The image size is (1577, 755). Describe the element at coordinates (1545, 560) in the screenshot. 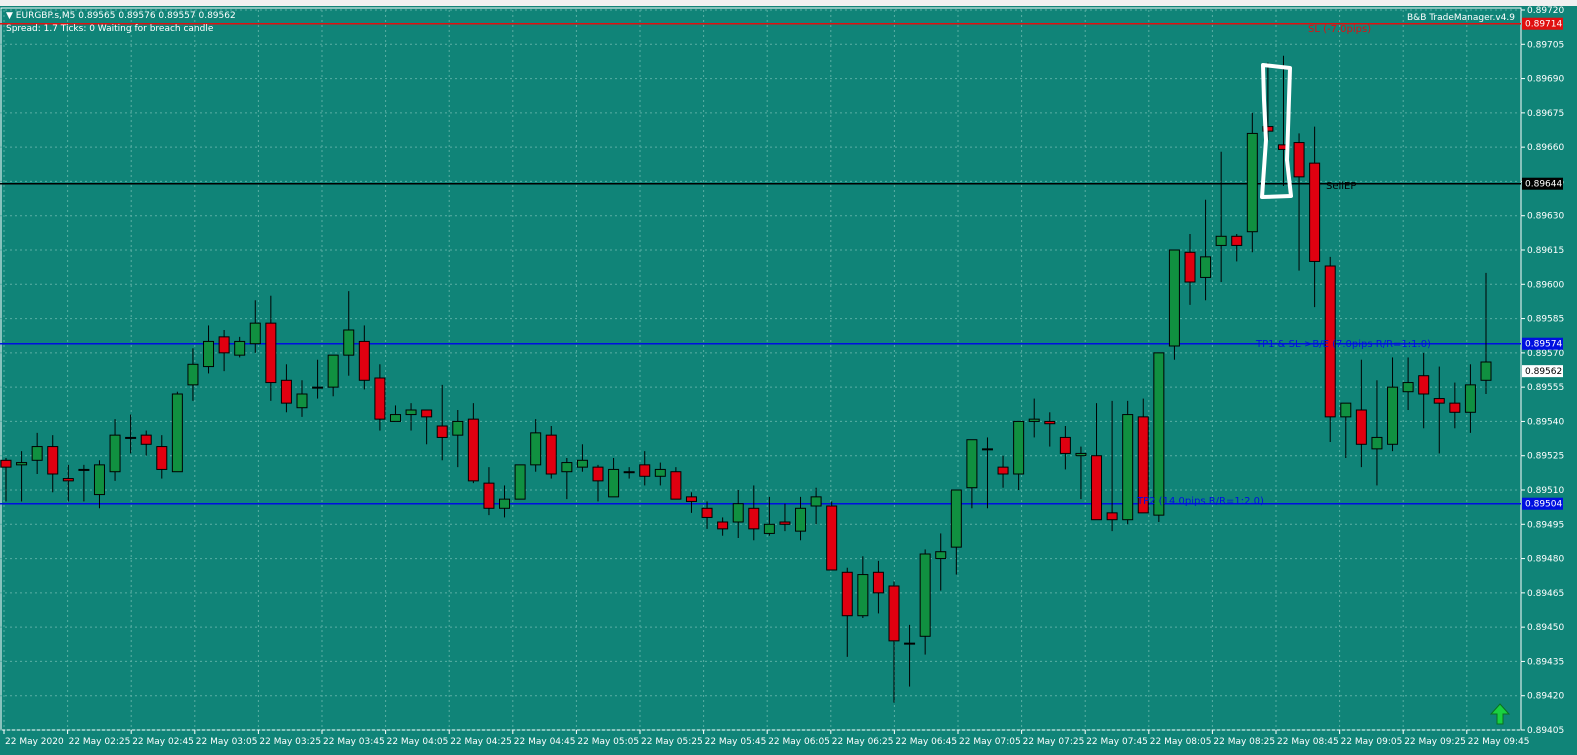

I see `y-tick-label: 0.89480` at that location.